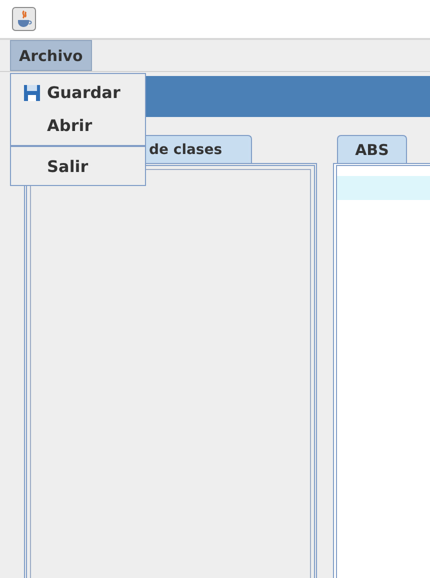 The image size is (430, 578). What do you see at coordinates (78, 166) in the screenshot?
I see `menu-item: Salir` at bounding box center [78, 166].